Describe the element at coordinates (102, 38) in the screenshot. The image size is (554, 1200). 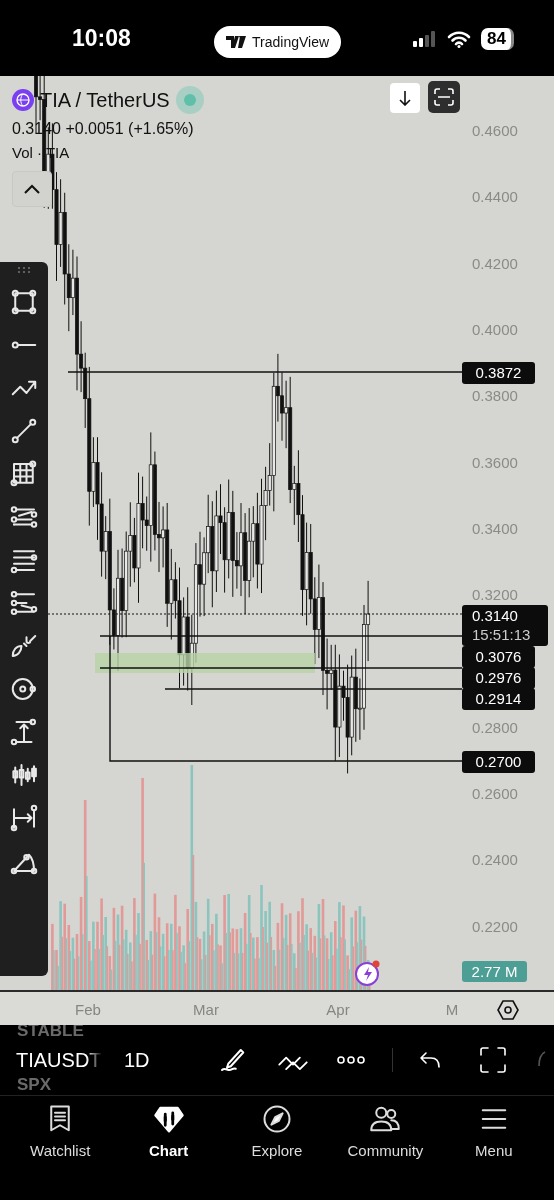
I see `status-time: 10:08` at that location.